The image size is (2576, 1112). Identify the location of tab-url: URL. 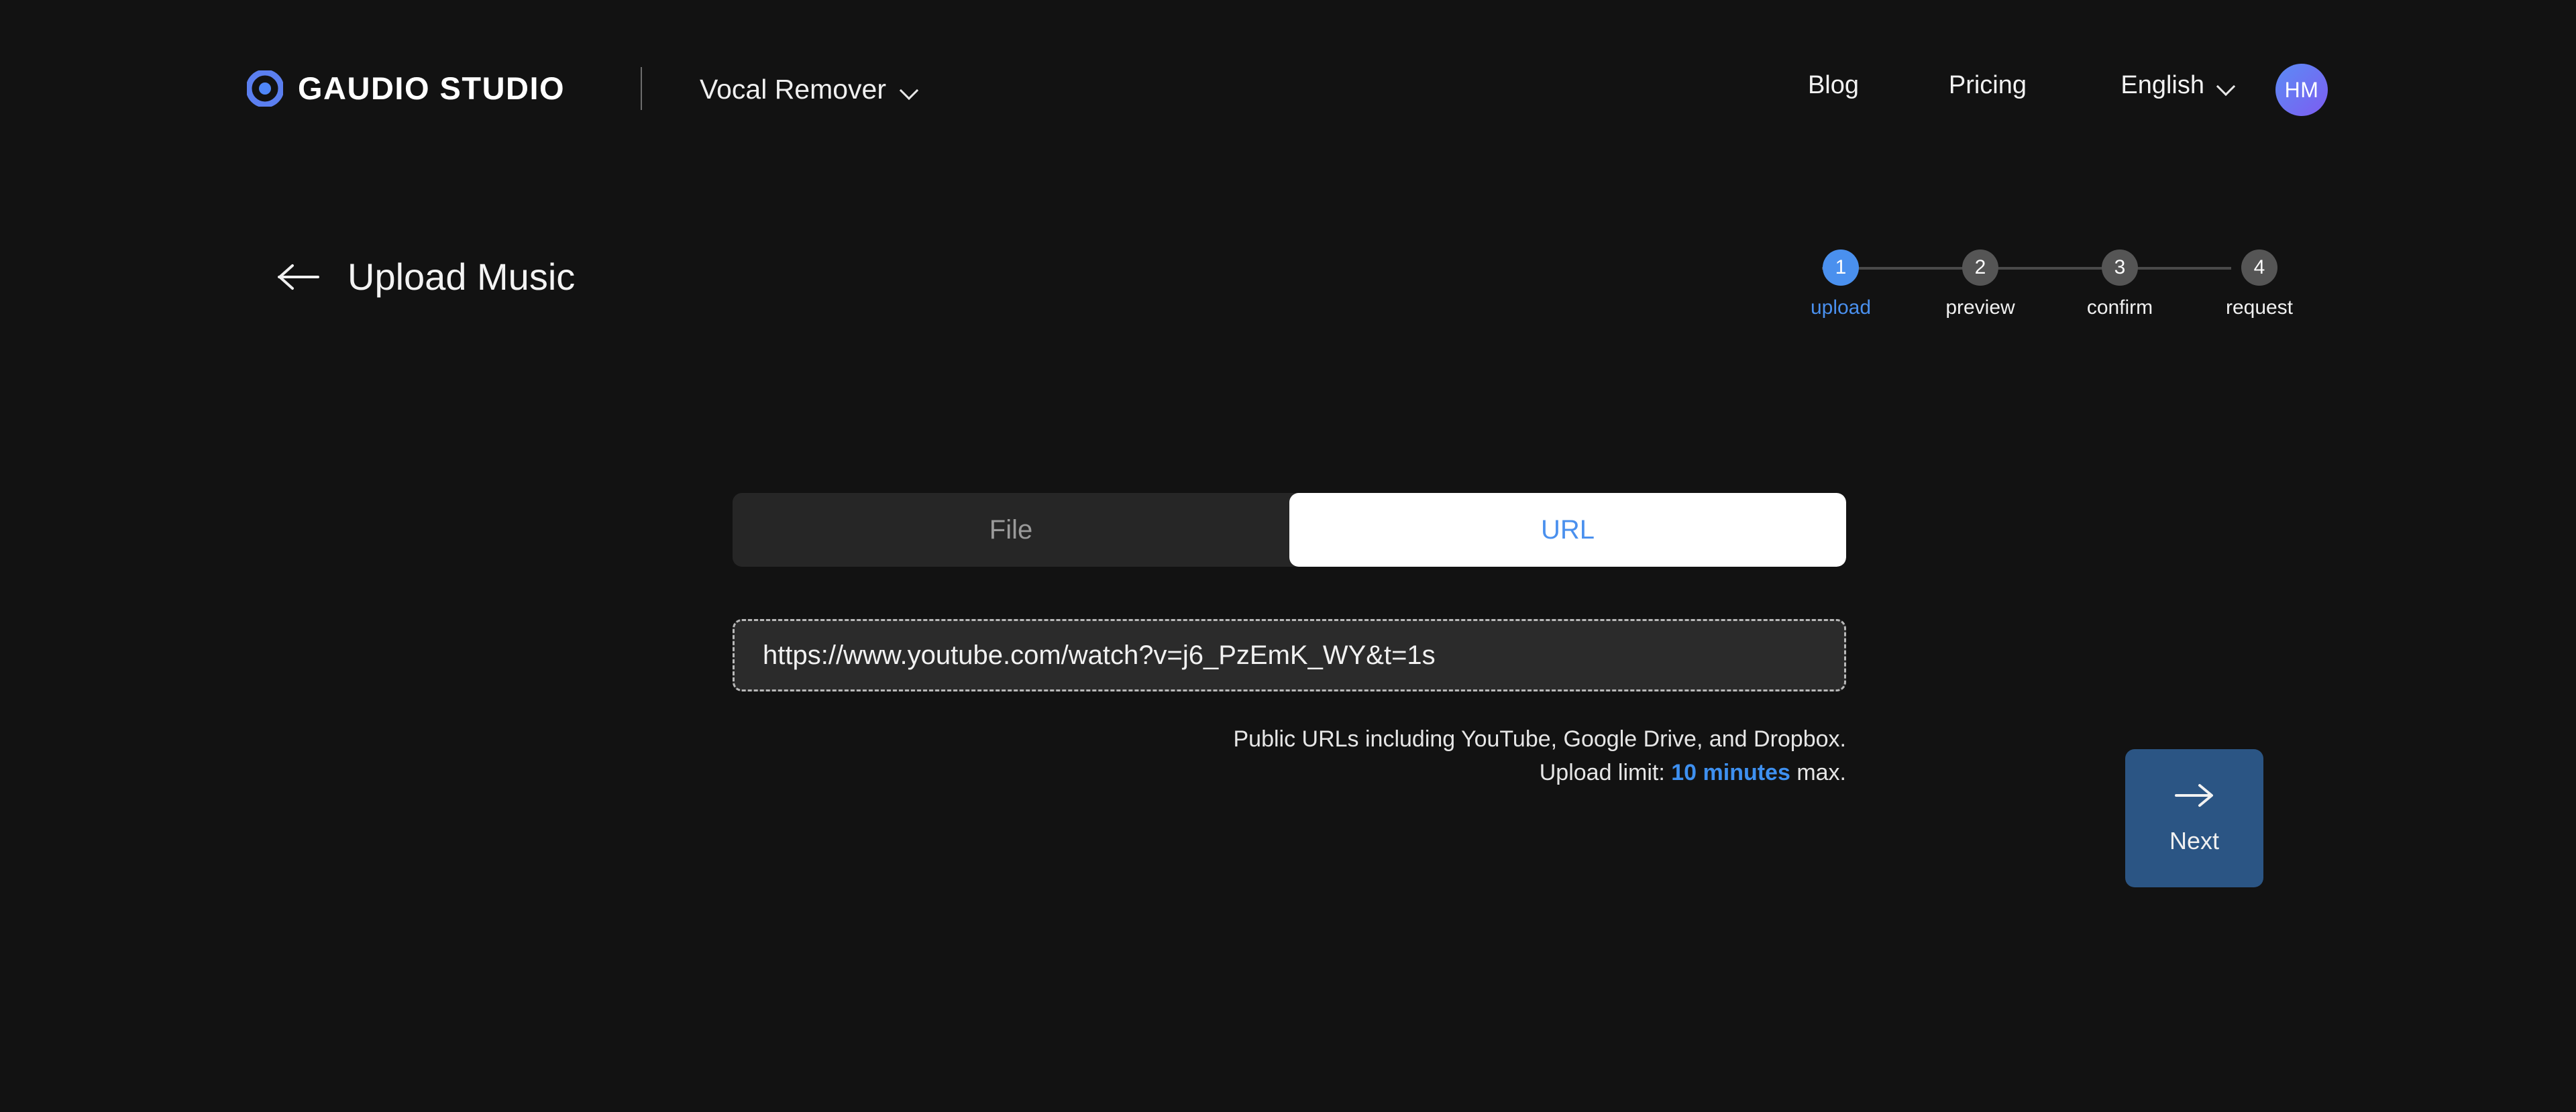
(1567, 530).